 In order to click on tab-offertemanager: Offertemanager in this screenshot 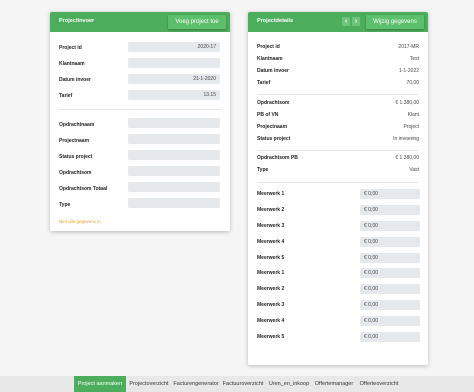, I will do `click(334, 384)`.